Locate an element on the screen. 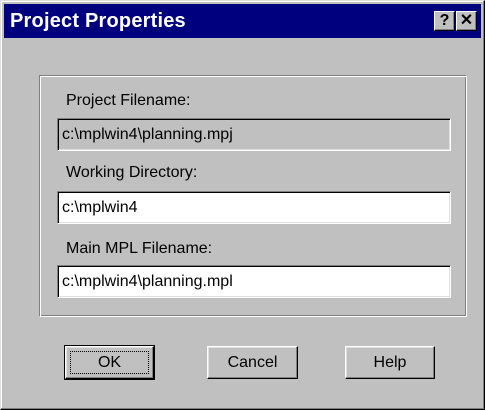 Image resolution: width=485 pixels, height=410 pixels. ok-button-label: OK is located at coordinates (109, 362).